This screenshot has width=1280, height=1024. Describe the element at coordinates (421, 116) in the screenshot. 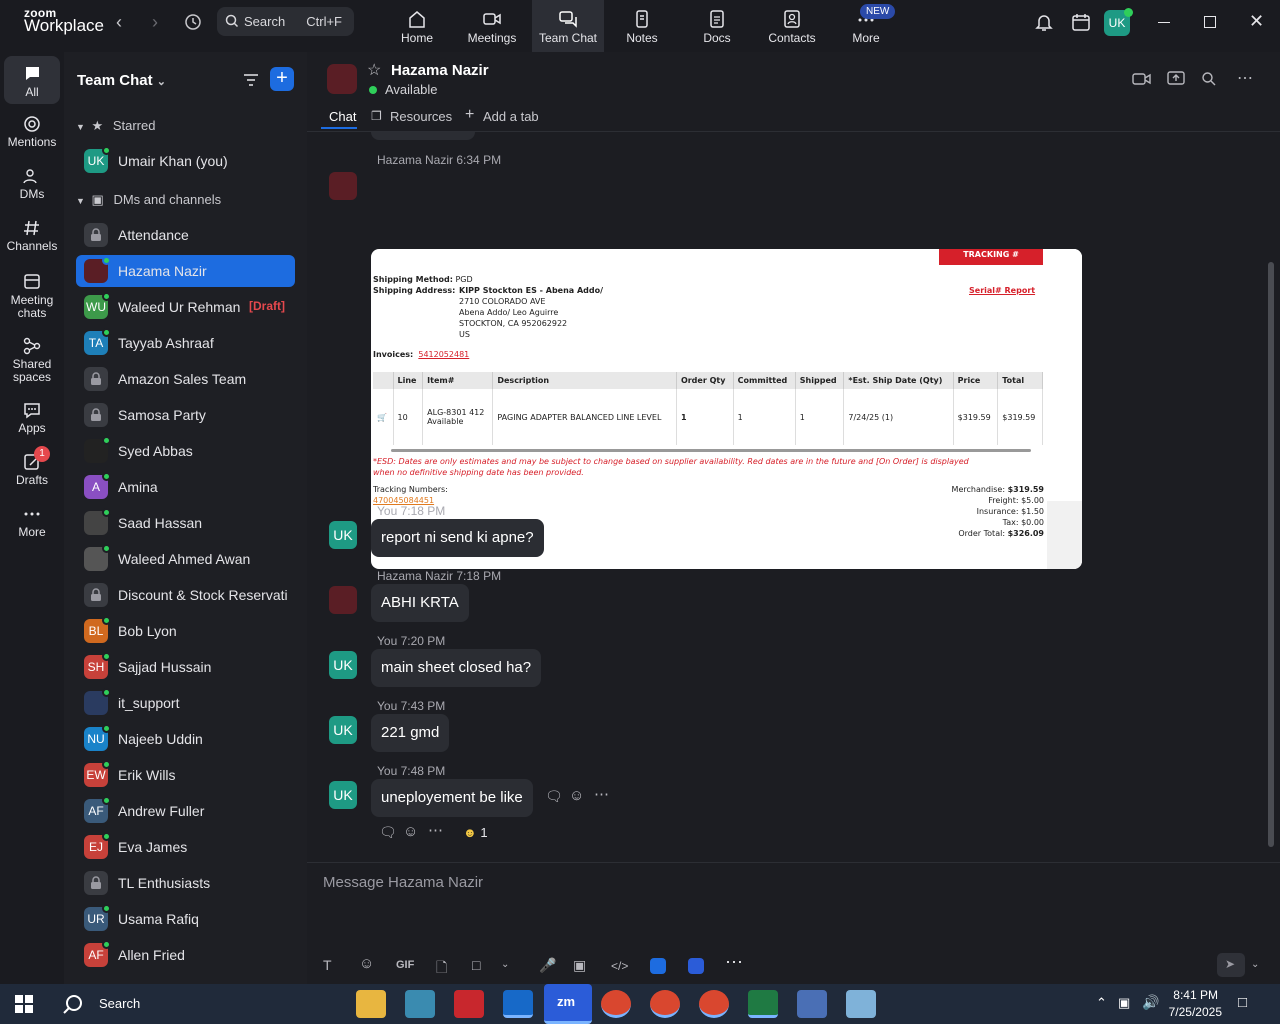

I see `tab-resources: Resources` at that location.